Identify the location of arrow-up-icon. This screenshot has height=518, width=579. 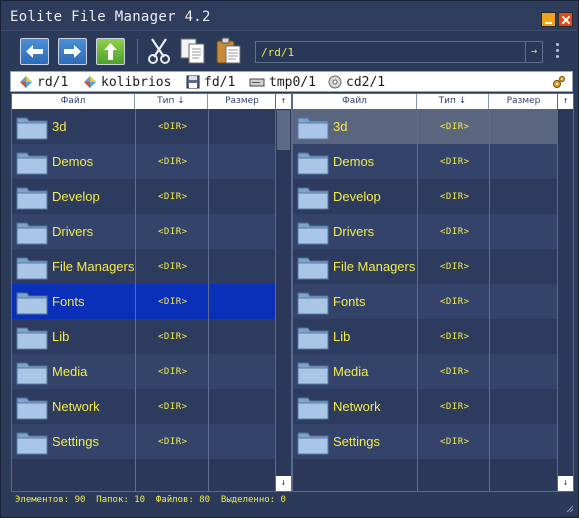
(110, 51).